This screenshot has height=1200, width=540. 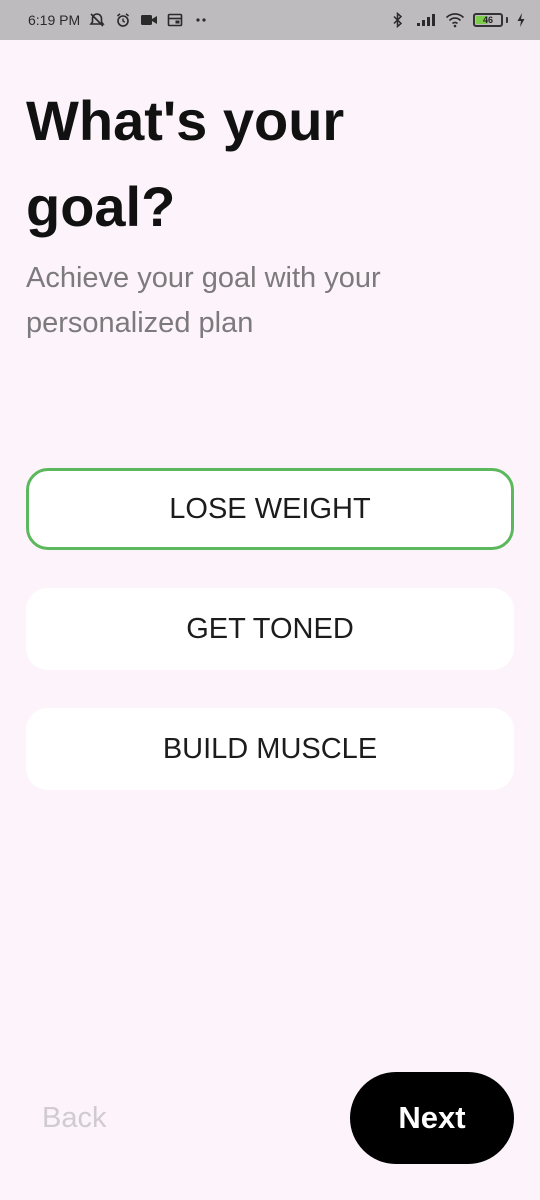 What do you see at coordinates (149, 20) in the screenshot?
I see `video-camera-icon` at bounding box center [149, 20].